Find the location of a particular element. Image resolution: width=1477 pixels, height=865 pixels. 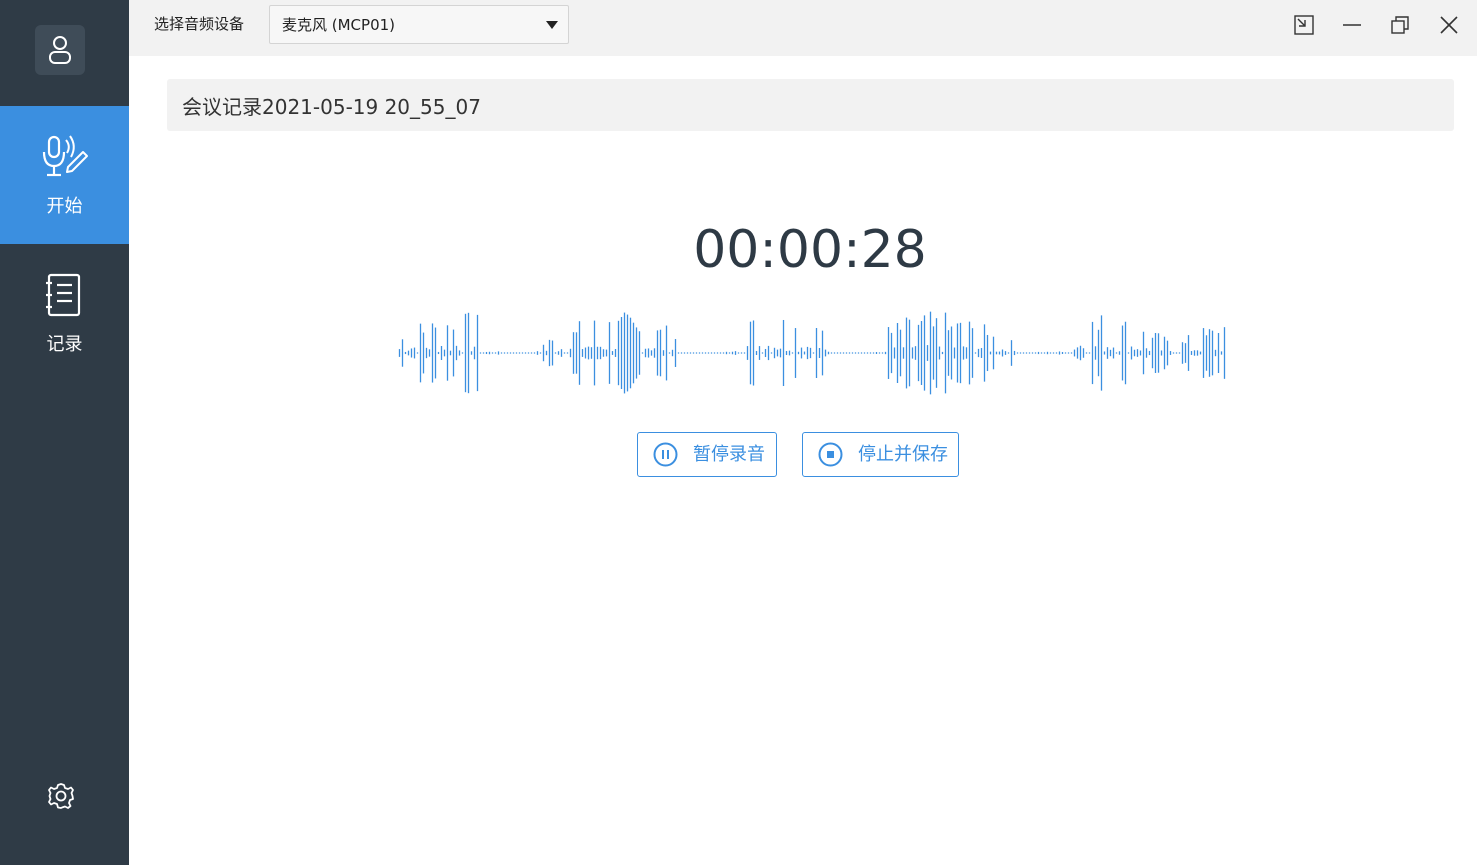

pause-icon is located at coordinates (665, 454).